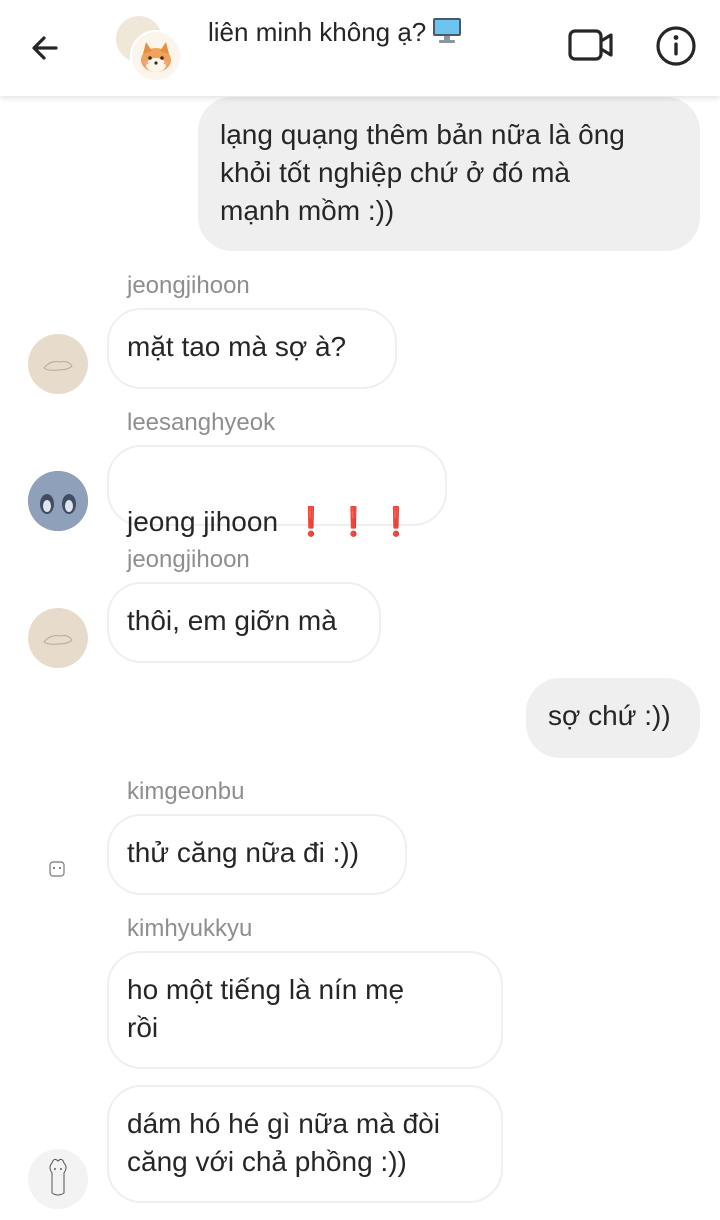  I want to click on sender-name: leesanghyeok, so click(201, 422).